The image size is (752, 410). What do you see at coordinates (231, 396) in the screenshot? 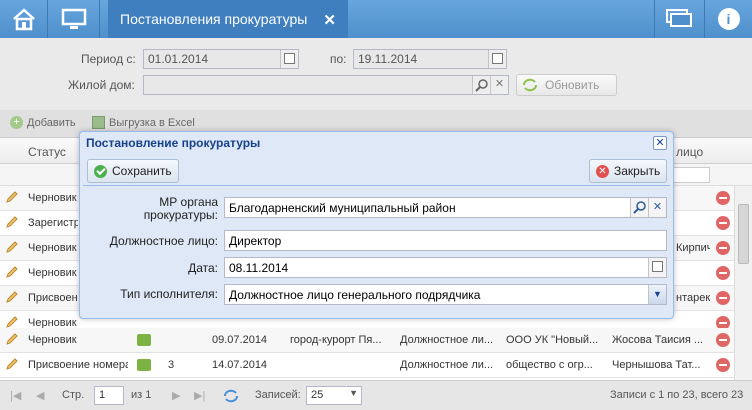
I see `refresh-icon` at bounding box center [231, 396].